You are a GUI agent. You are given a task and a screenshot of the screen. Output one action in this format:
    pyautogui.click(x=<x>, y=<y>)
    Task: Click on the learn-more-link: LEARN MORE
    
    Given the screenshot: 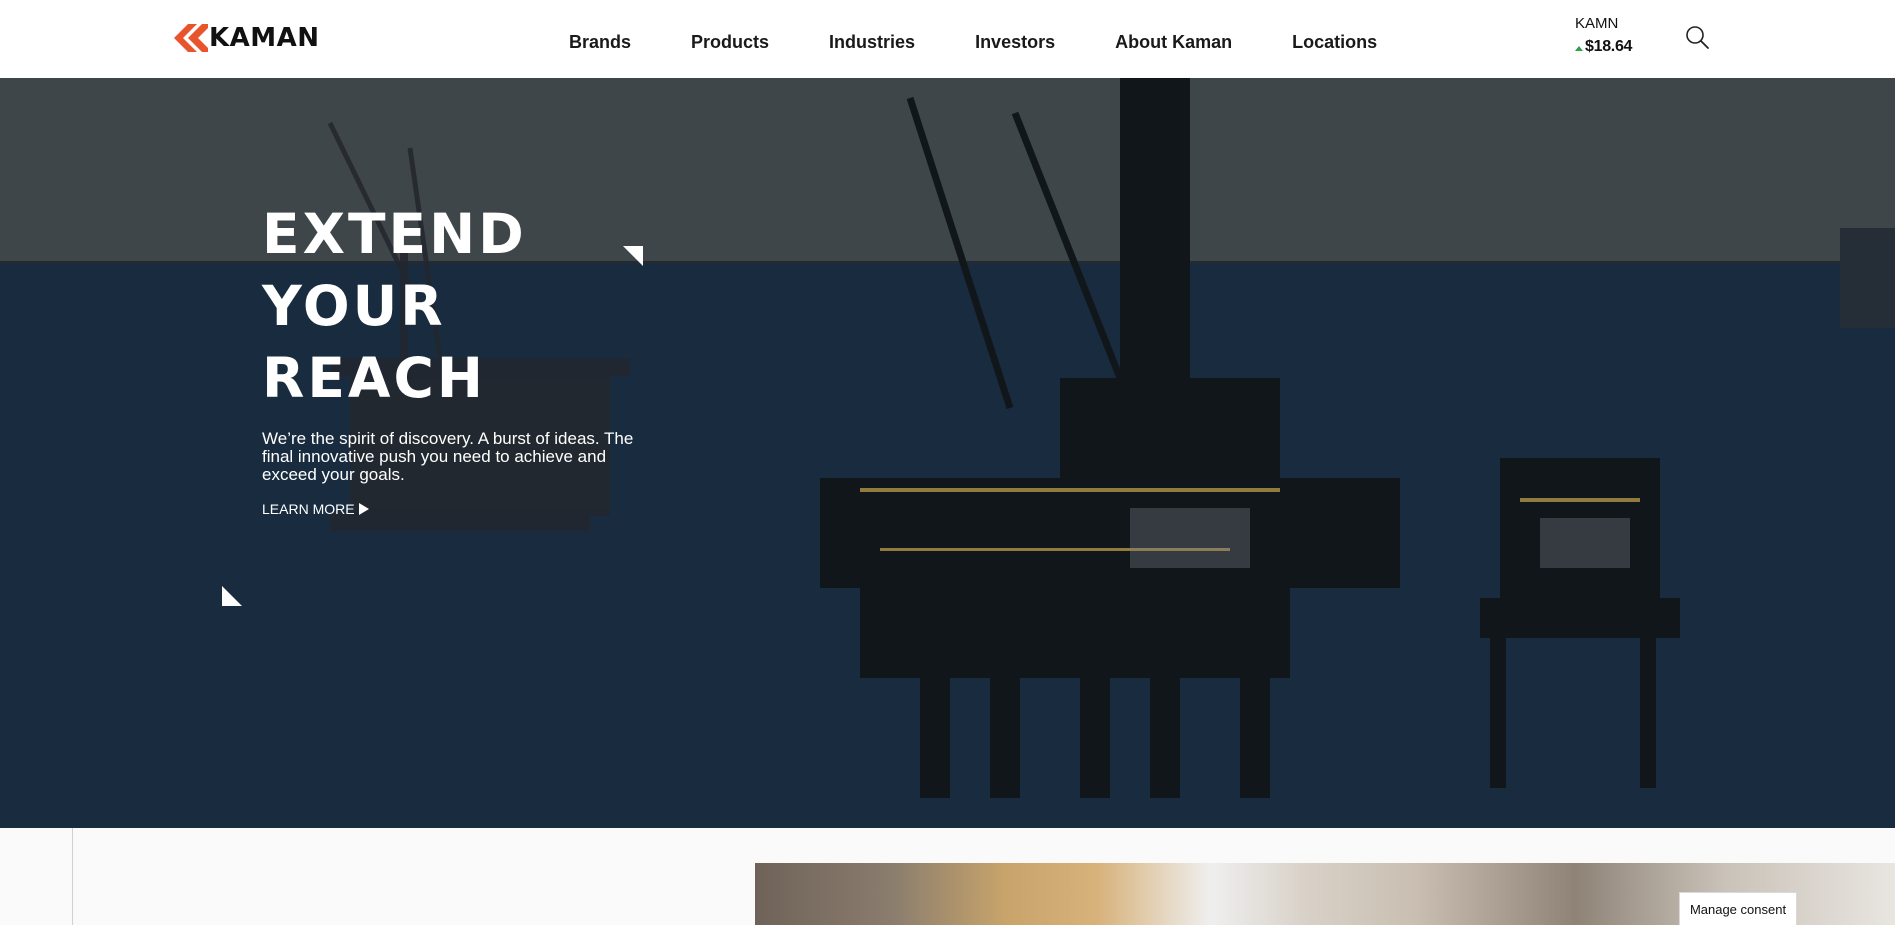 What is the action you would take?
    pyautogui.click(x=315, y=509)
    